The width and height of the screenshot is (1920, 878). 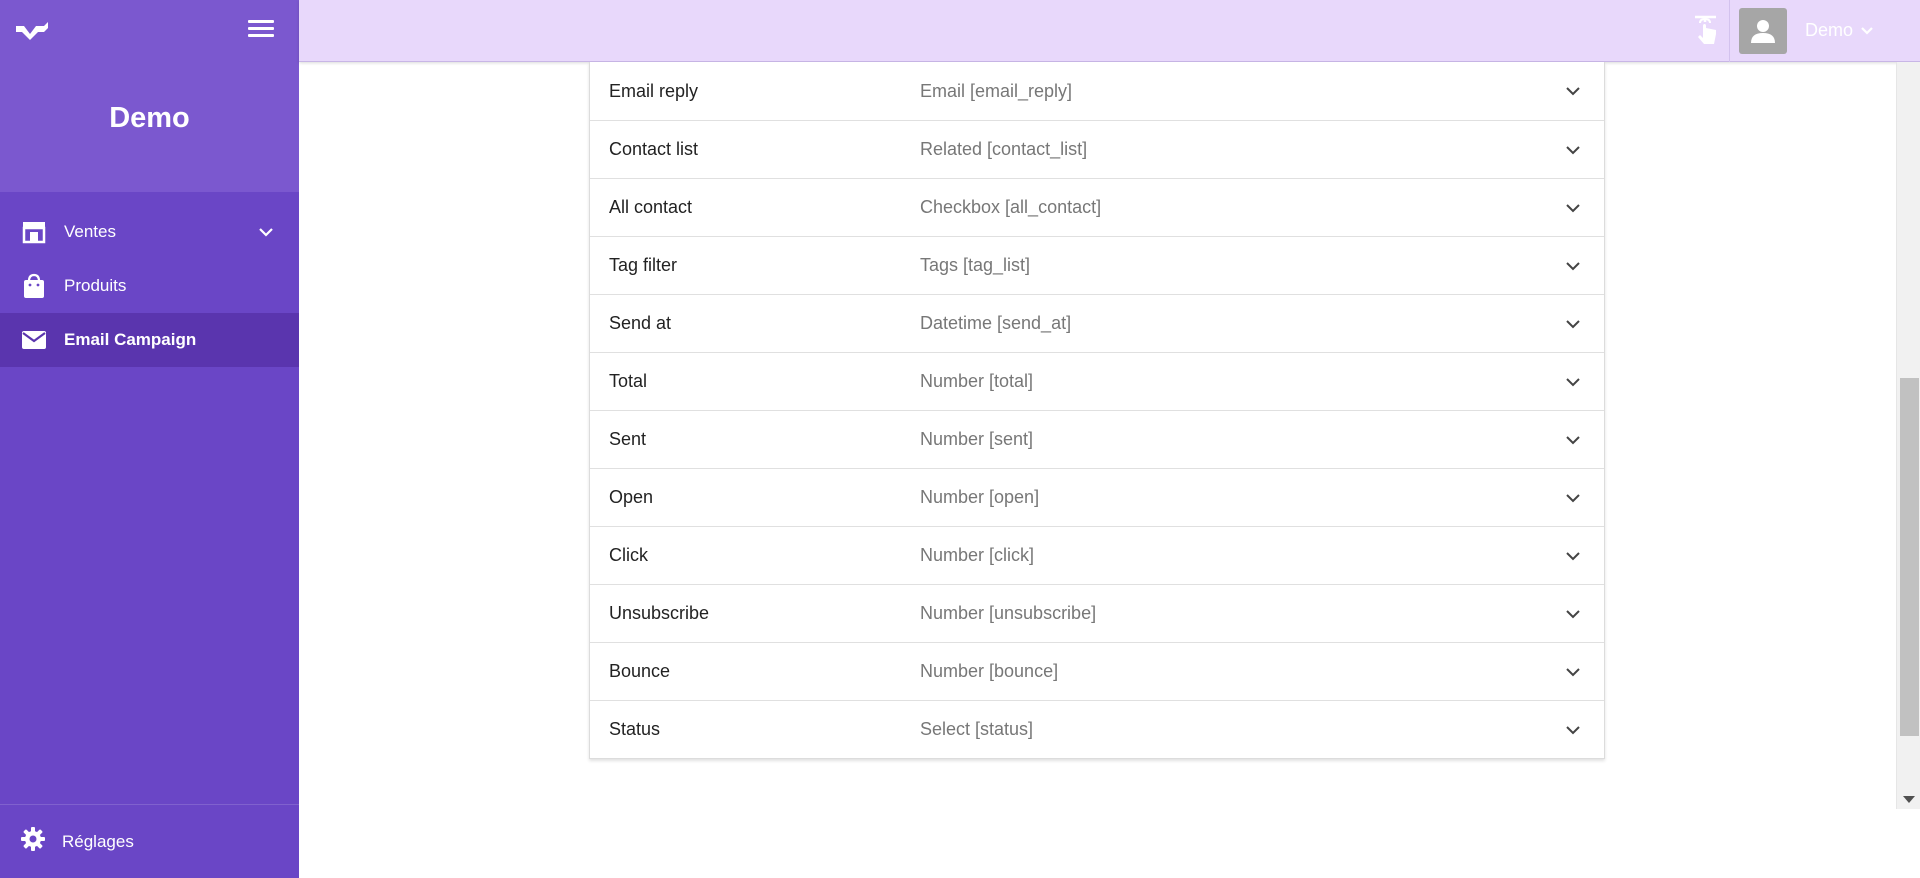 I want to click on touch-icon, so click(x=1706, y=30).